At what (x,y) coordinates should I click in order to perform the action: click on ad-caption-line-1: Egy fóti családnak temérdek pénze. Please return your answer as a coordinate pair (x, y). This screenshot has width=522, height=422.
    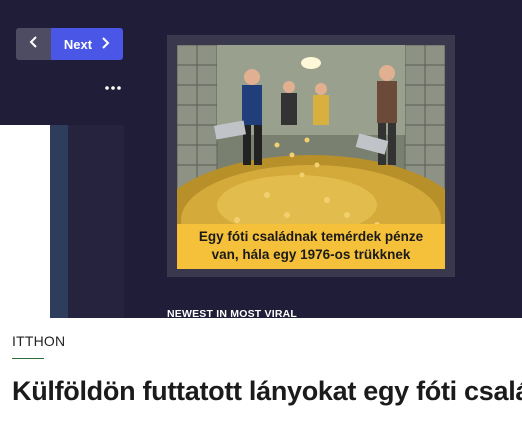
    Looking at the image, I should click on (311, 236).